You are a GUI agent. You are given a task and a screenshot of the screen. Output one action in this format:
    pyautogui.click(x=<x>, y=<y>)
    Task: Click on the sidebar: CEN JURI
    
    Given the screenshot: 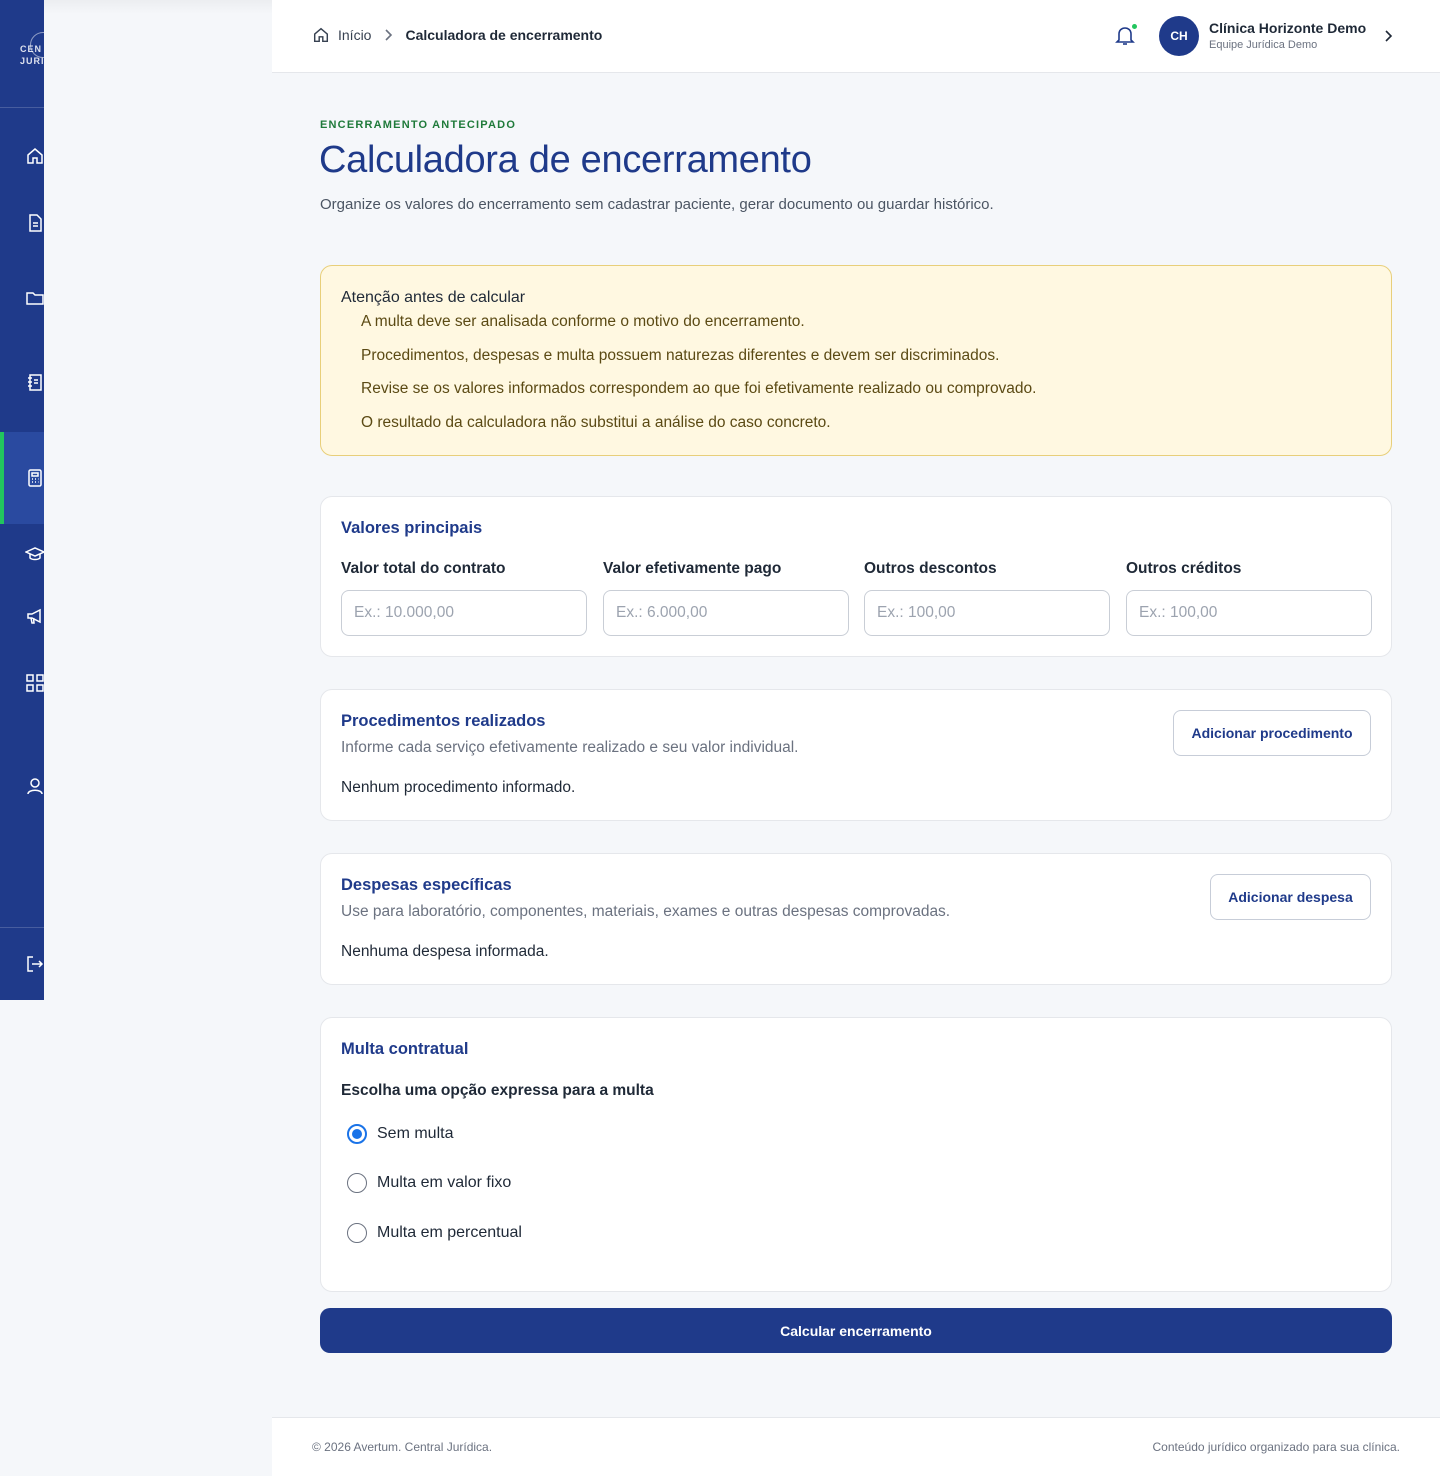 What is the action you would take?
    pyautogui.click(x=22, y=500)
    